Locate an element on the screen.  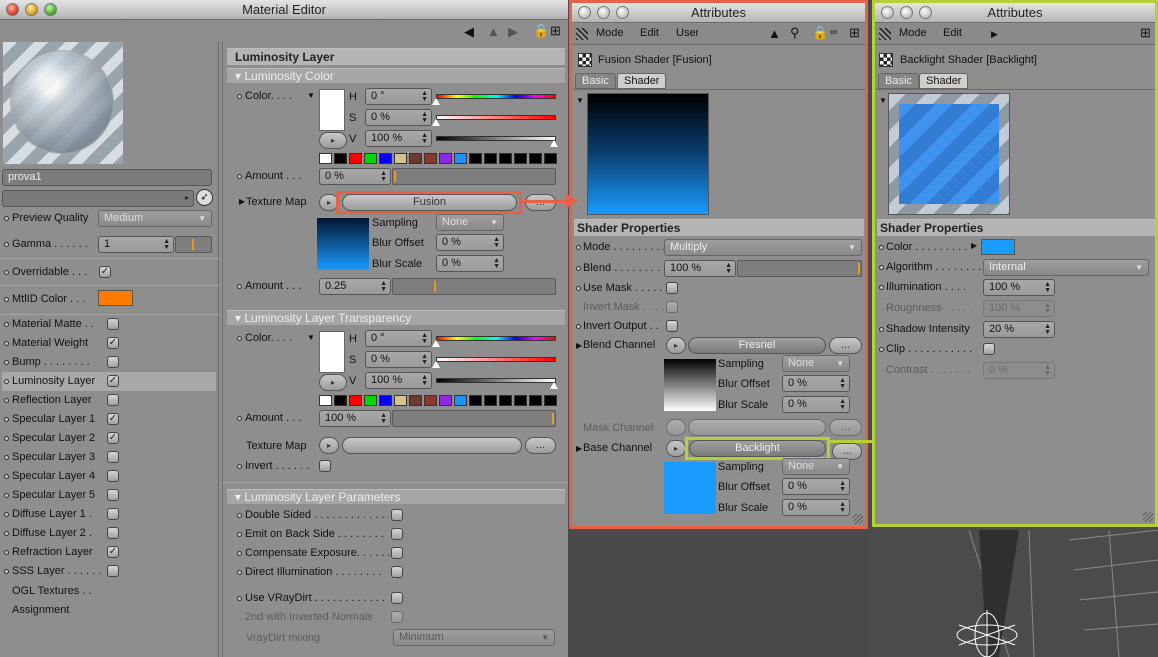
amount2-field: 0.25 ▲ ▼ is located at coordinates (355, 286).